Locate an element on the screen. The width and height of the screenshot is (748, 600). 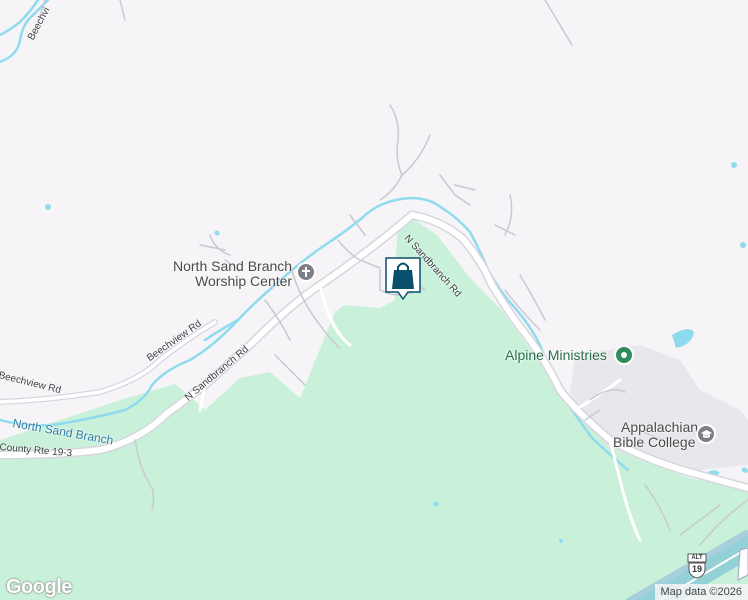
google-logo: Google is located at coordinates (39, 587).